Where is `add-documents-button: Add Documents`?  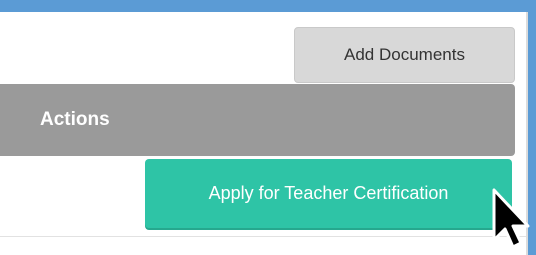
add-documents-button: Add Documents is located at coordinates (404, 55).